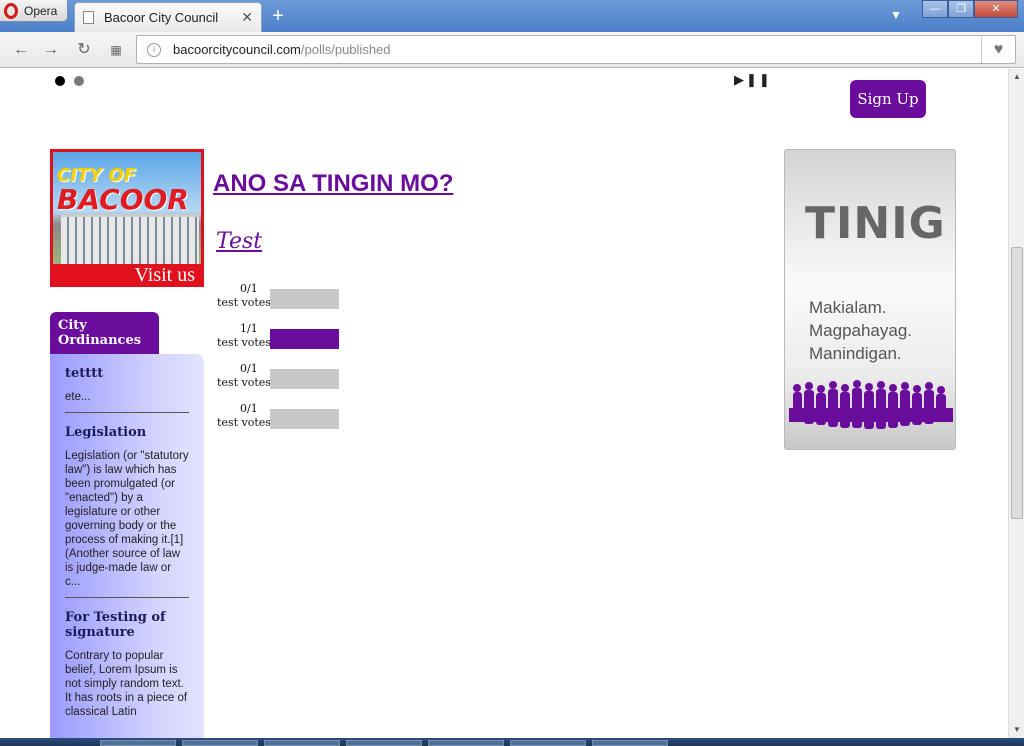 The width and height of the screenshot is (1024, 746). Describe the element at coordinates (127, 274) in the screenshot. I see `visit-us-label: Visit us` at that location.